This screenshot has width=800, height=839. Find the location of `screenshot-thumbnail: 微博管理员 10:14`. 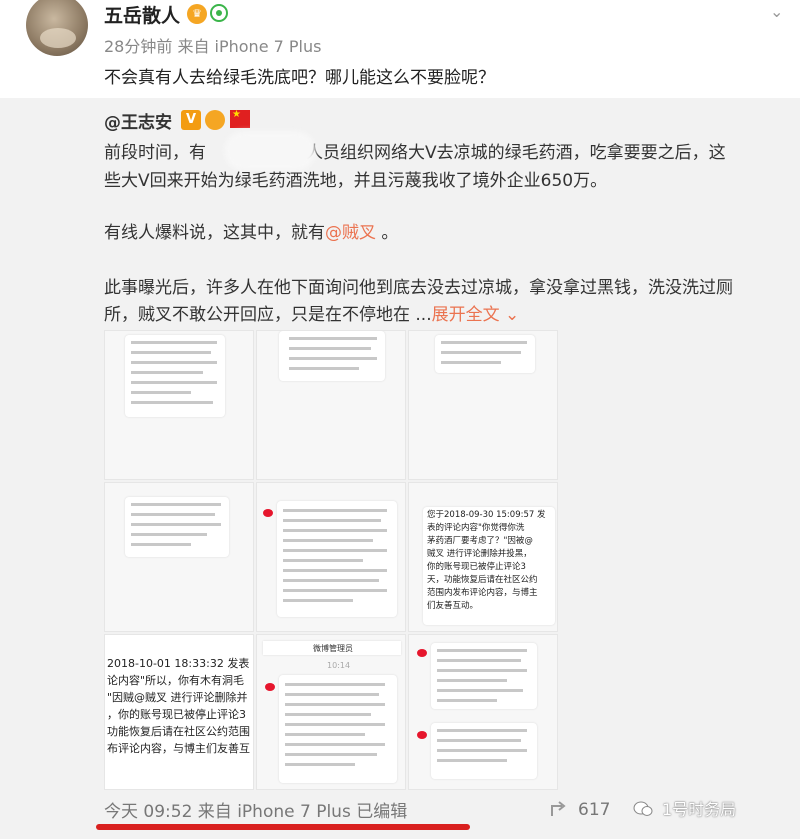

screenshot-thumbnail: 微博管理员 10:14 is located at coordinates (331, 712).